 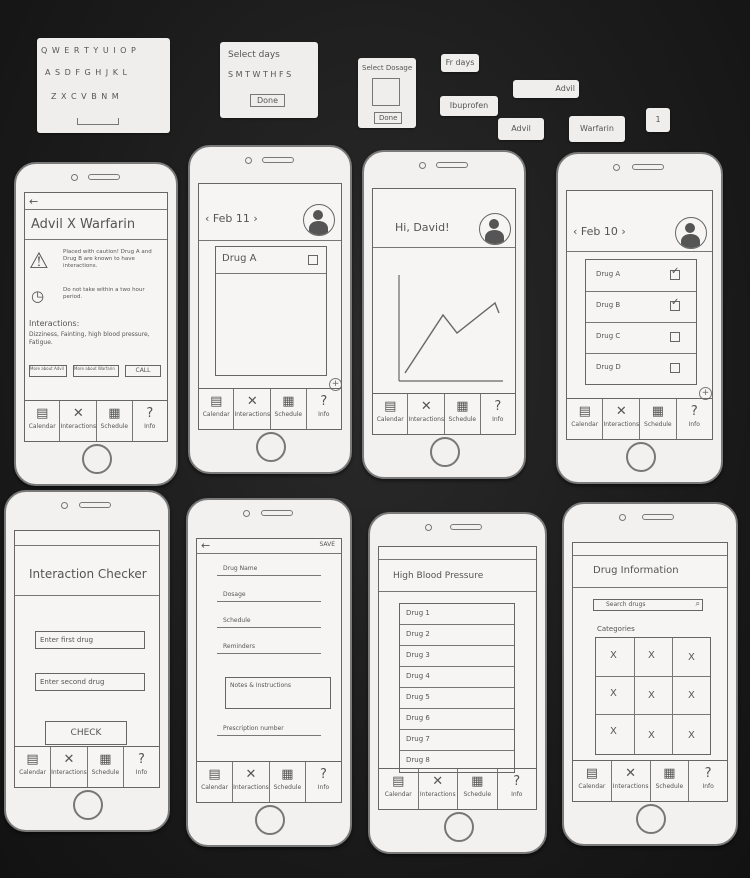 I want to click on greeting-title: Hi, David!, so click(x=422, y=227).